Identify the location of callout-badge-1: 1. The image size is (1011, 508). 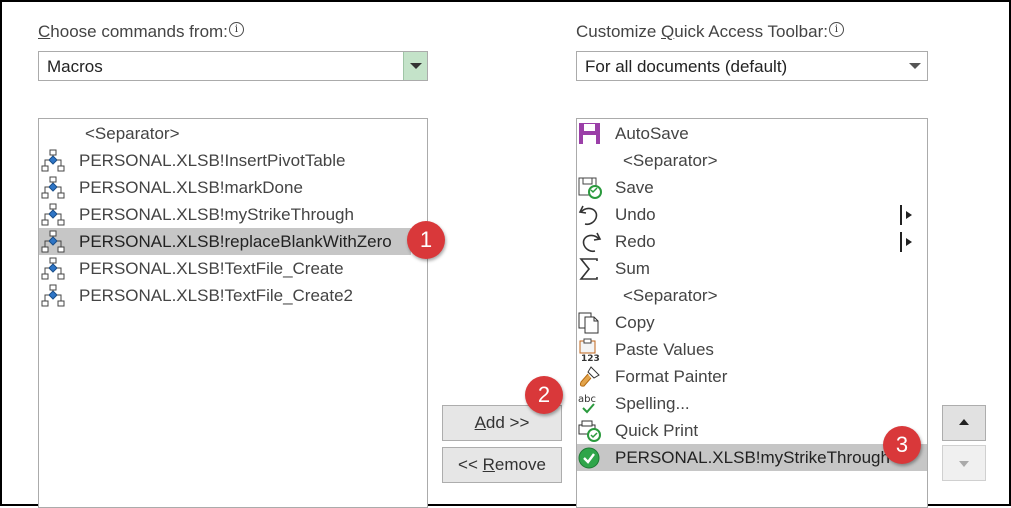
(426, 240).